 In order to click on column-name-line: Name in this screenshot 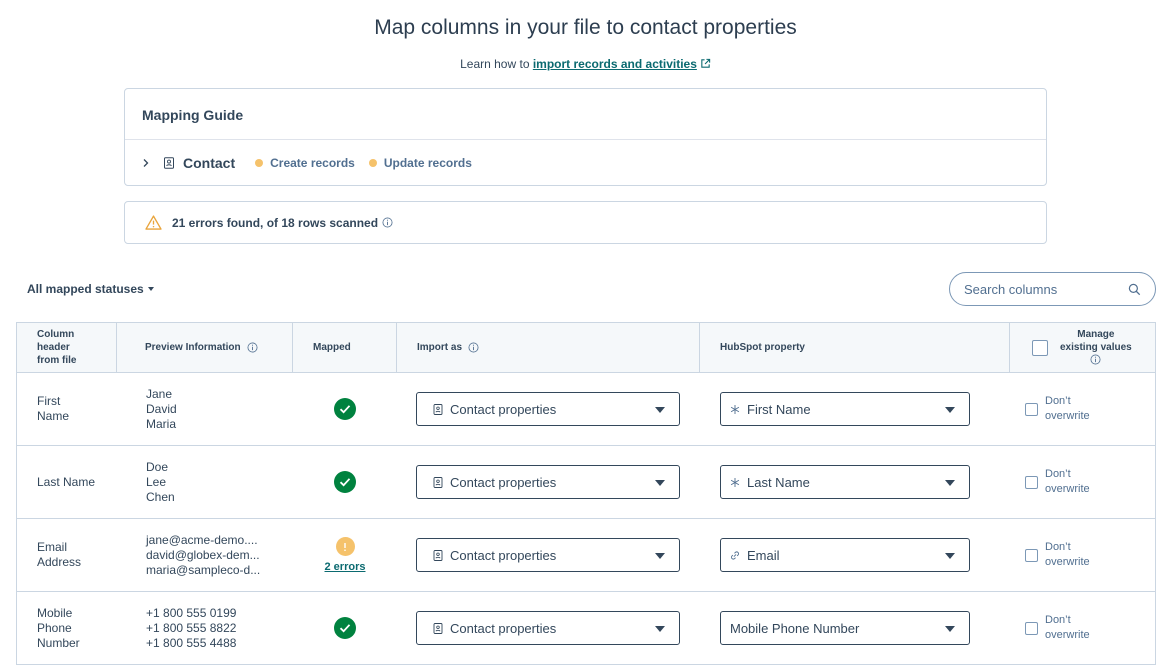, I will do `click(53, 416)`.